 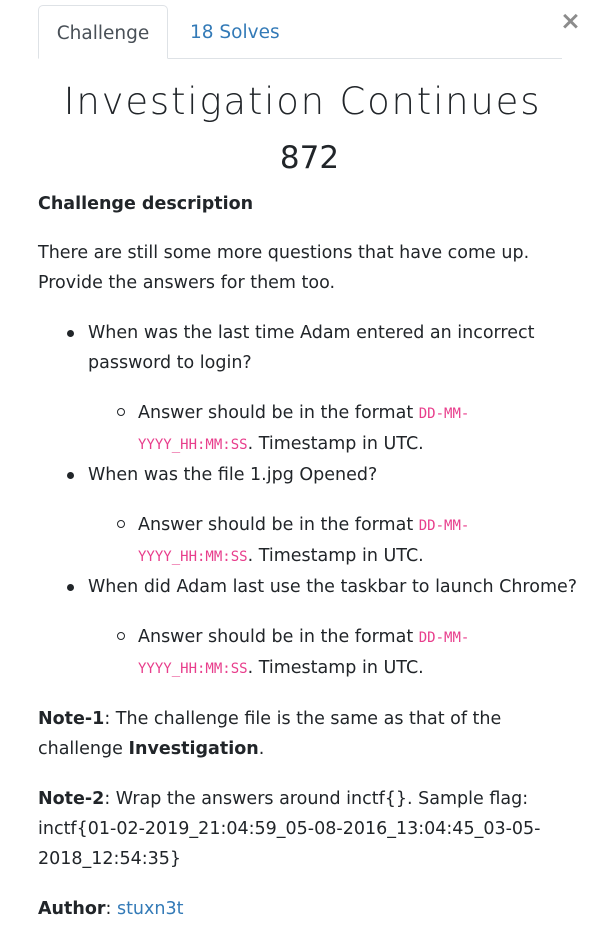 I want to click on note-1-end: ., so click(x=261, y=749).